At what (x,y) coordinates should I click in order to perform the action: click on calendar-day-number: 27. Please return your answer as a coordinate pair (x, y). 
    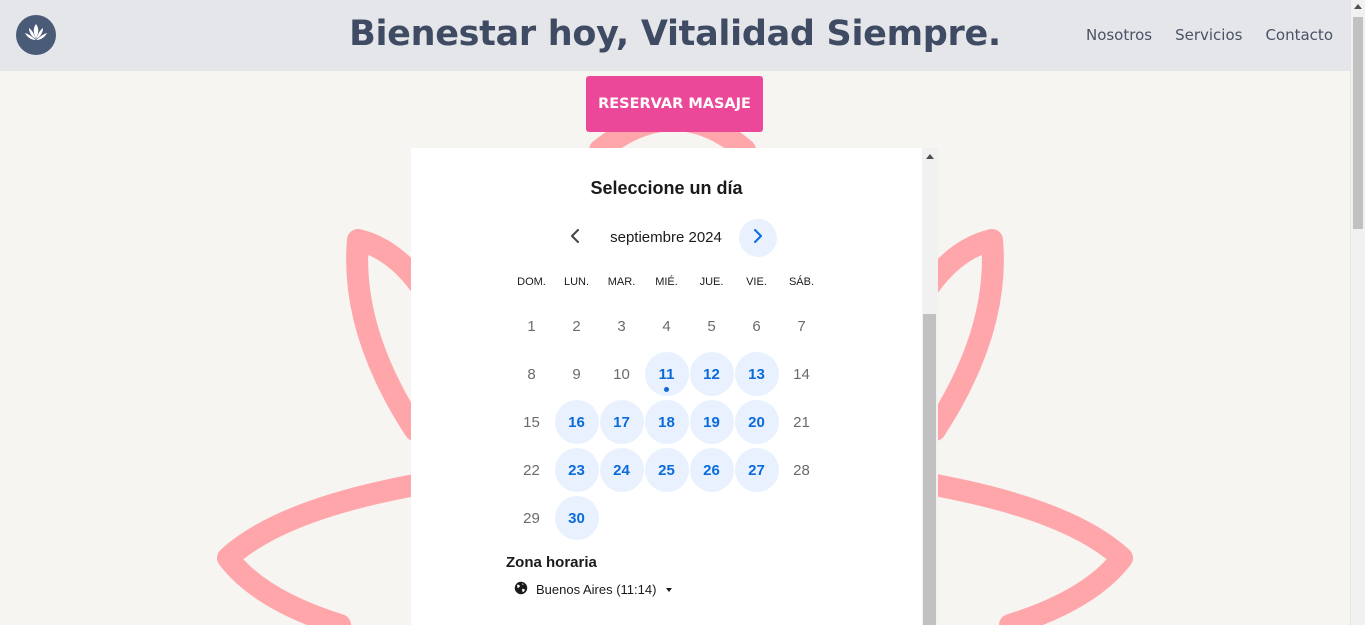
    Looking at the image, I should click on (756, 470).